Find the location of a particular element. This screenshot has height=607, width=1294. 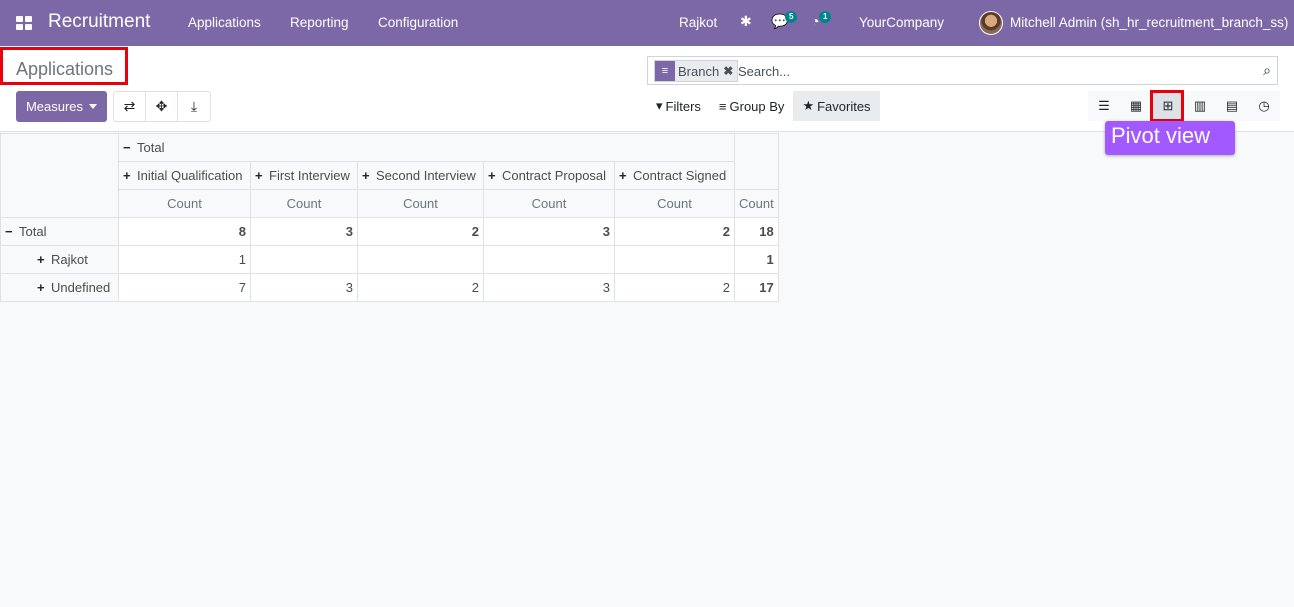

row-total-cell: 1 is located at coordinates (756, 259).